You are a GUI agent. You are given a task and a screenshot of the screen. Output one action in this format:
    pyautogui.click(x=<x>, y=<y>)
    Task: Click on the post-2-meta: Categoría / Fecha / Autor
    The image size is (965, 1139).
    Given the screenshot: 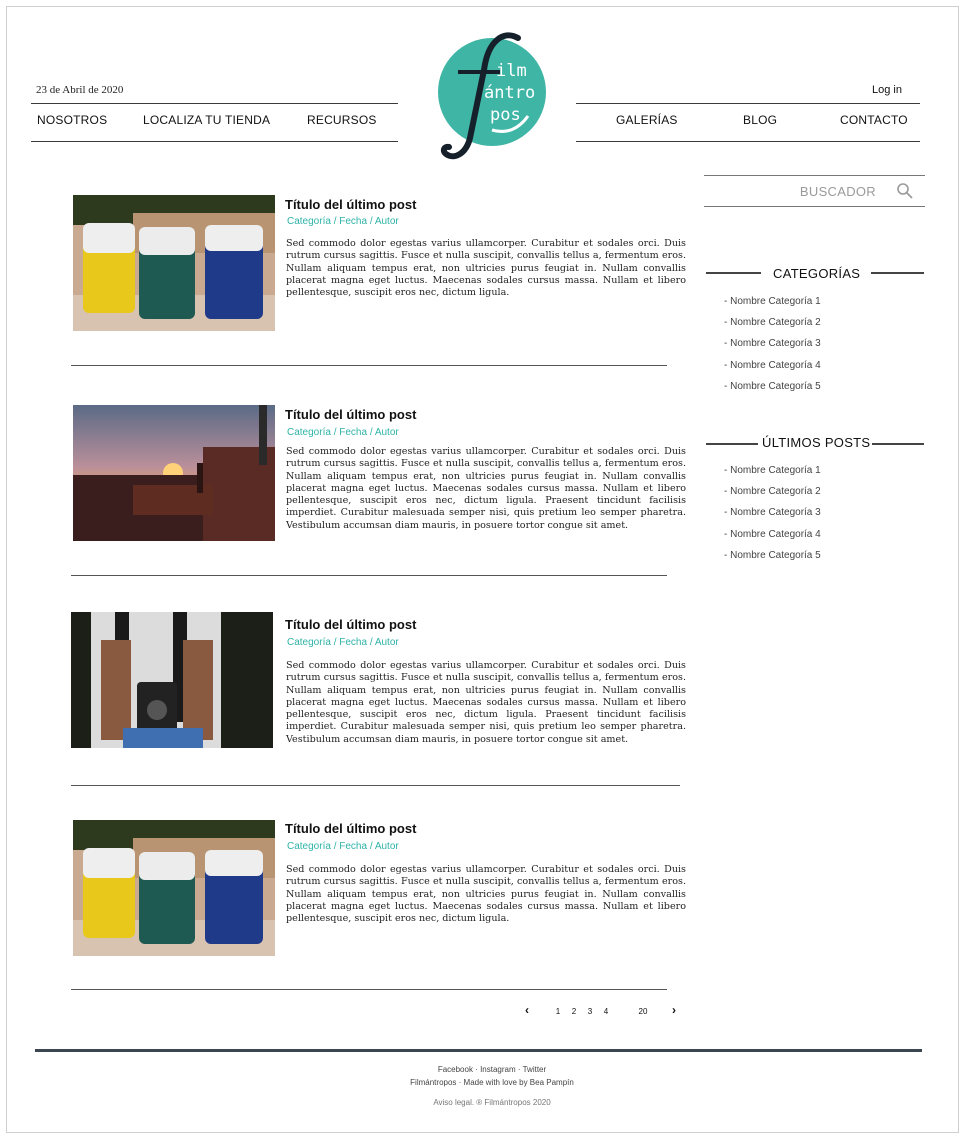 What is the action you would take?
    pyautogui.click(x=343, y=432)
    